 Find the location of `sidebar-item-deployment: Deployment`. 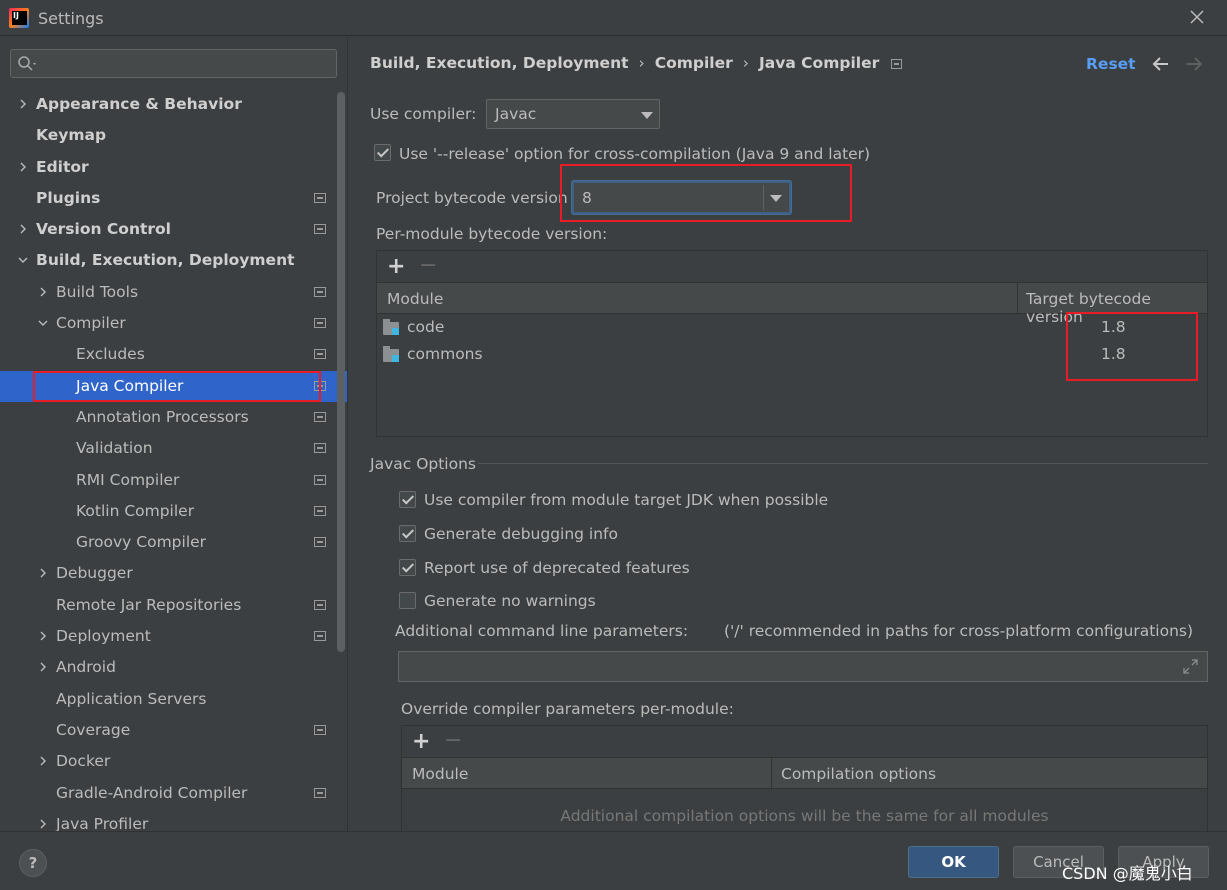

sidebar-item-deployment: Deployment is located at coordinates (173, 636).